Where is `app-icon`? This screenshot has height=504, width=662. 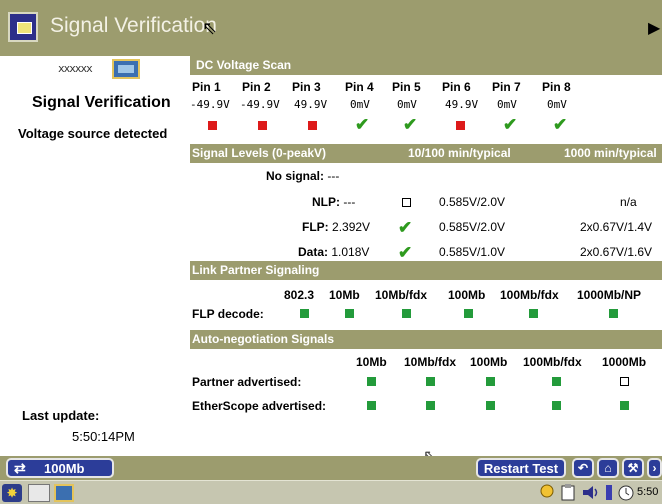 app-icon is located at coordinates (23, 27).